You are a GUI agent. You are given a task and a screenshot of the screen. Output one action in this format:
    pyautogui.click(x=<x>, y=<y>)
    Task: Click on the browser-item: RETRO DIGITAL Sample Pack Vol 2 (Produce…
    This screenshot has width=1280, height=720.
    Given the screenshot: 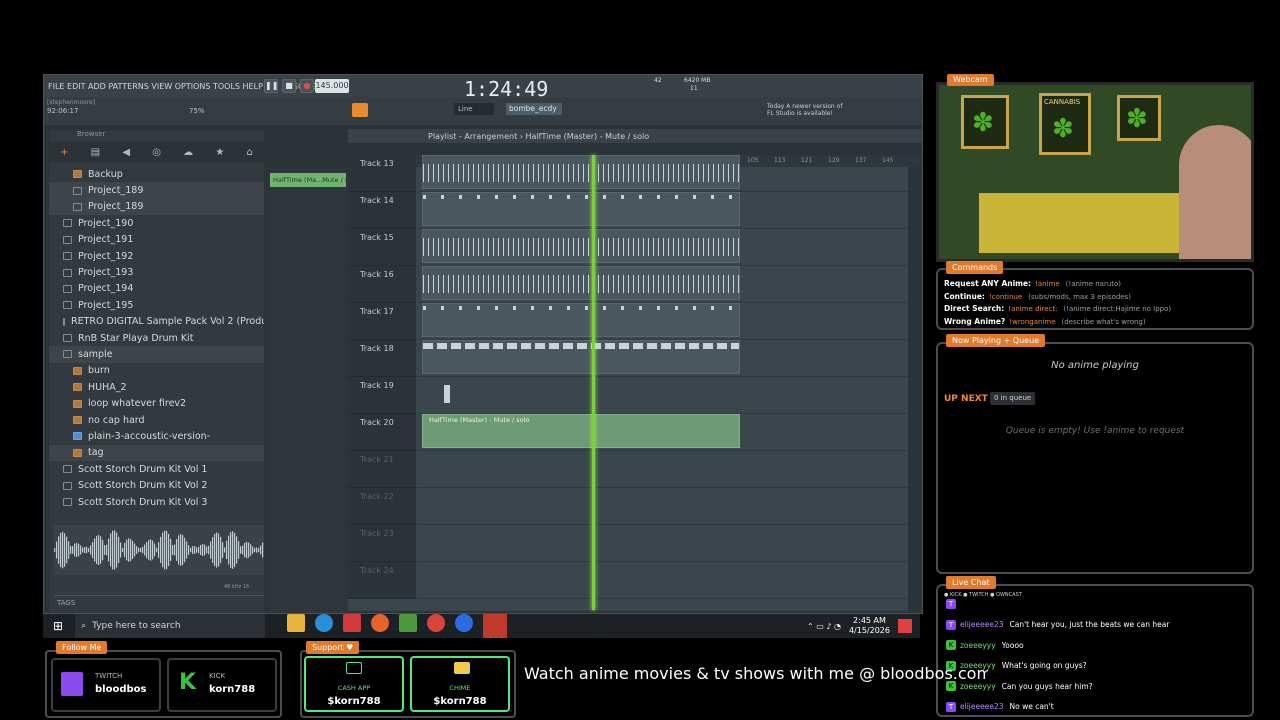 What is the action you would take?
    pyautogui.click(x=156, y=322)
    